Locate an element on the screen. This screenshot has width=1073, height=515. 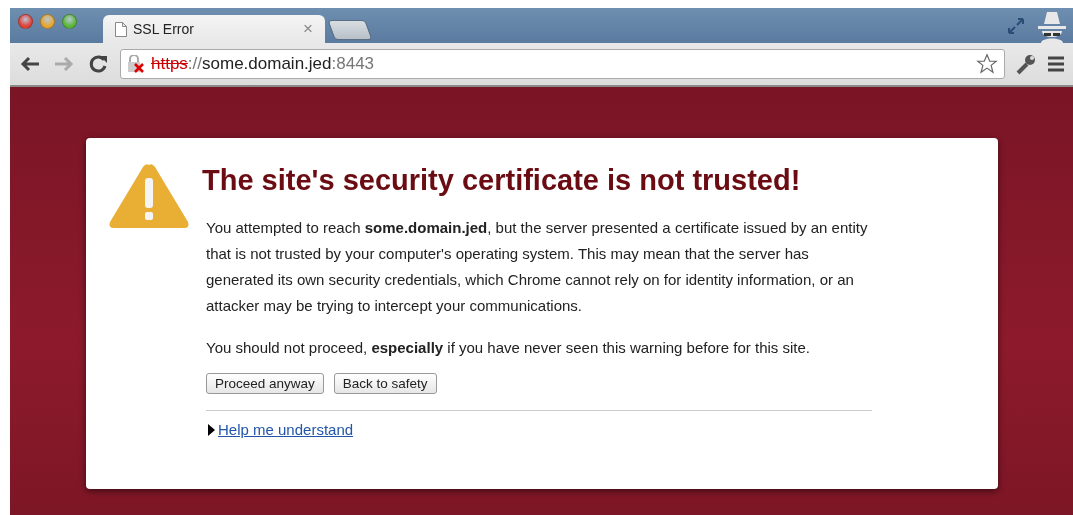
page-icon is located at coordinates (121, 29).